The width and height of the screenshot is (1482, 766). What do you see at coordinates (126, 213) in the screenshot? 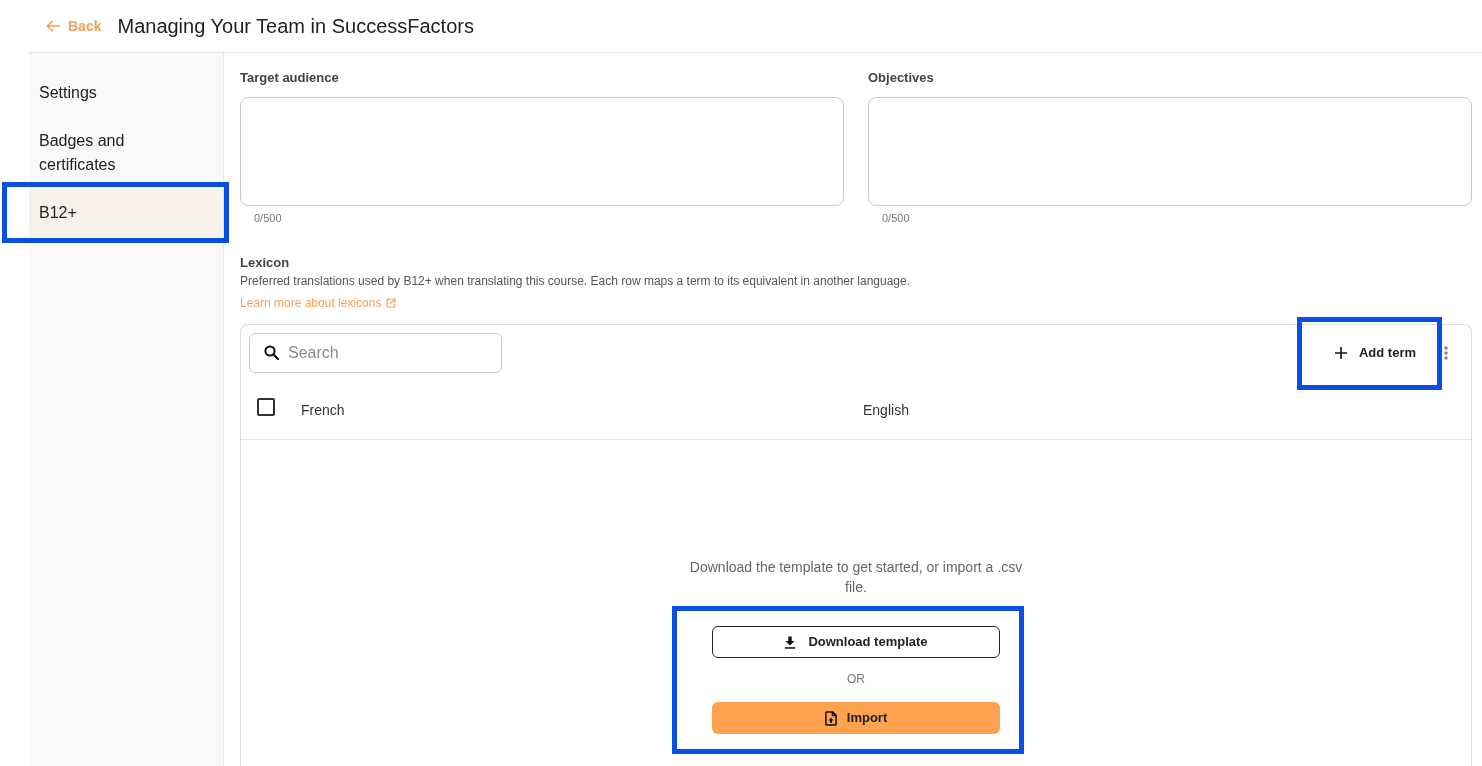
I see `sidebar-item: B12+` at bounding box center [126, 213].